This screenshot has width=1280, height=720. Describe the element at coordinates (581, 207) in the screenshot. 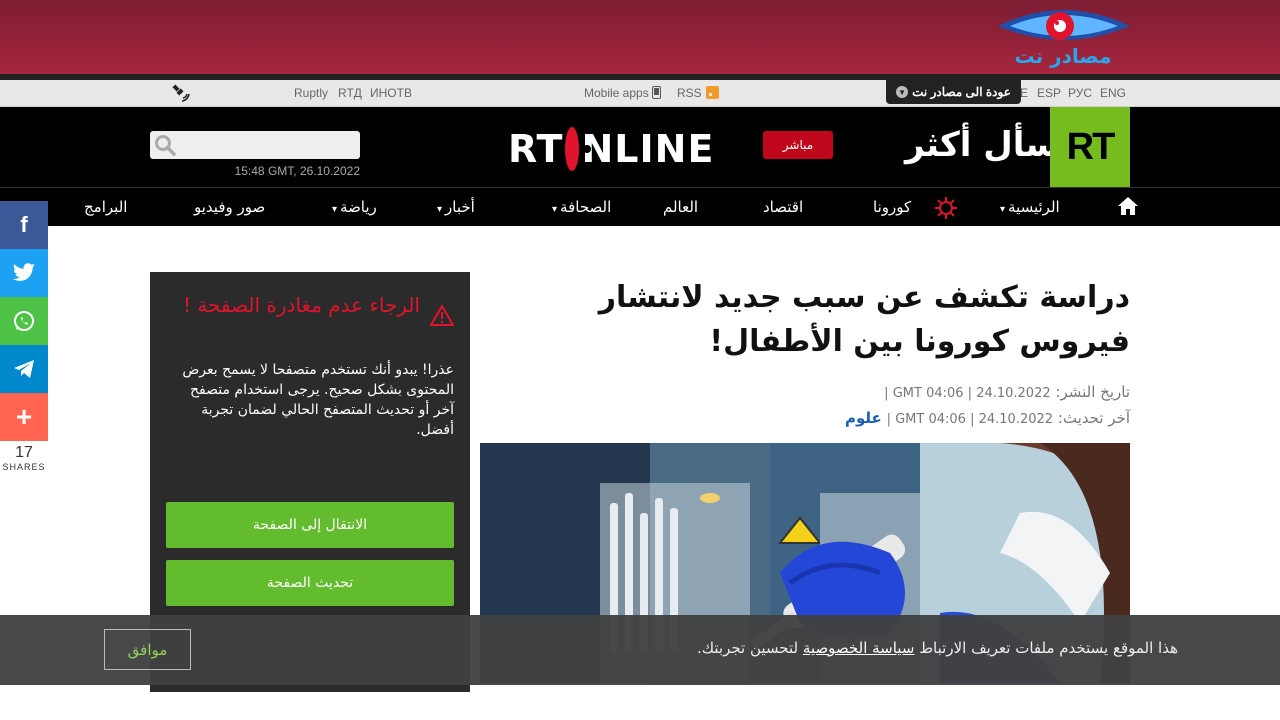

I see `nav-item-press: الصحافة` at that location.